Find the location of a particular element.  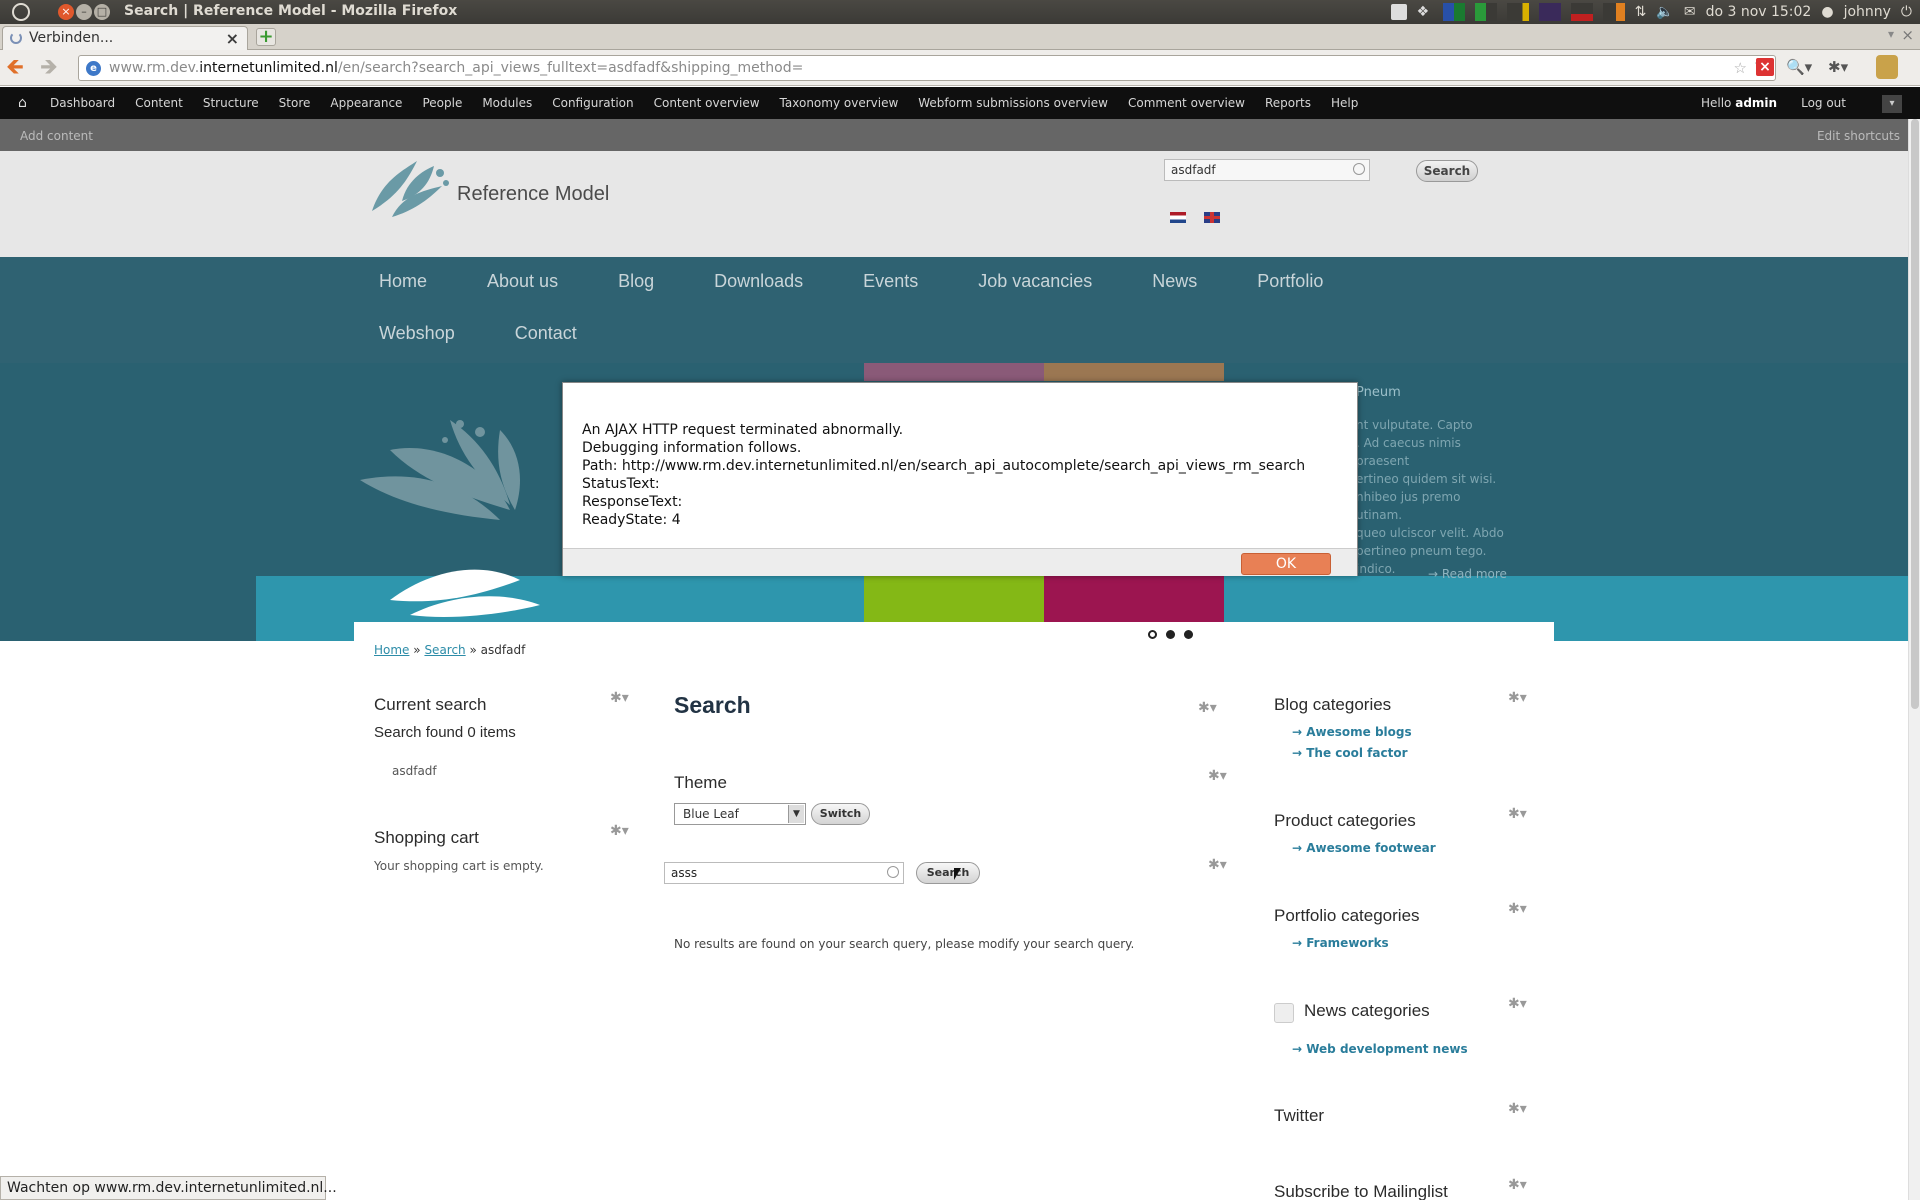

browser-tab: Verbinden... × is located at coordinates (125, 38).